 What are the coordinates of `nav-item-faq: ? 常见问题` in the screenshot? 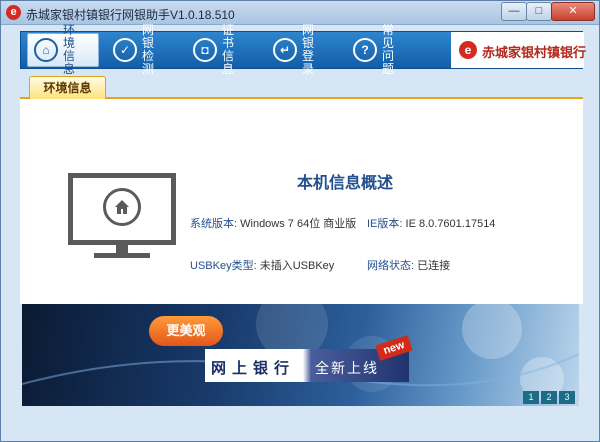 It's located at (384, 50).